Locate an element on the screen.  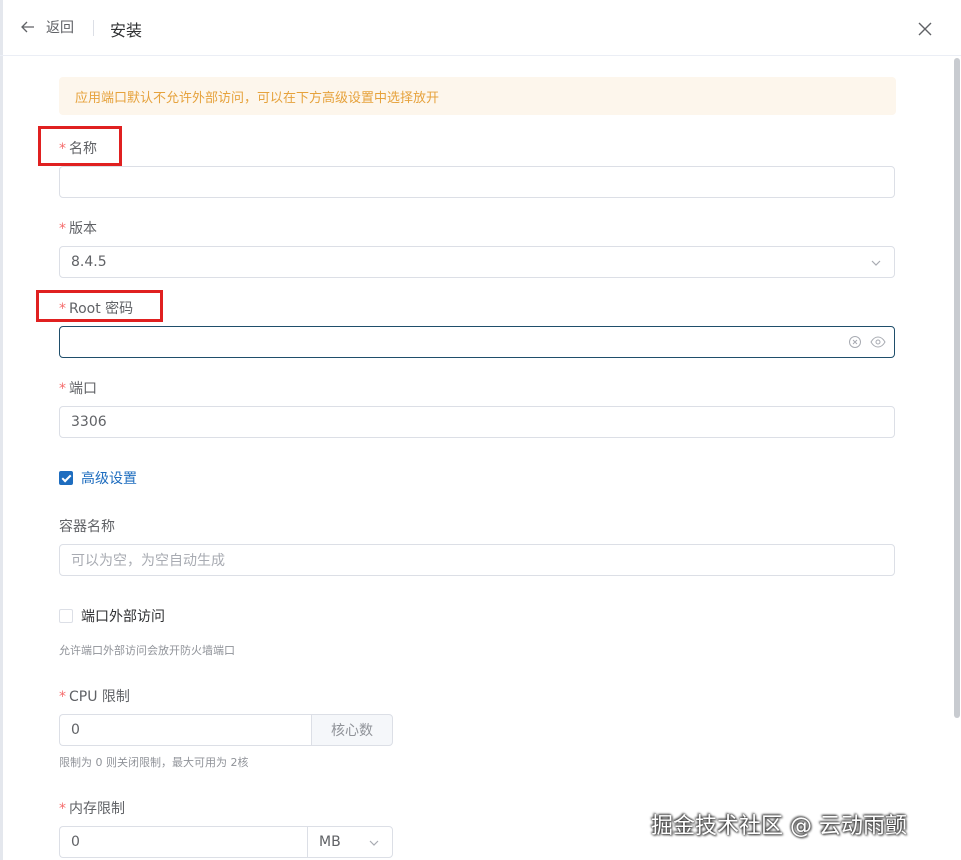
root-password-input is located at coordinates (477, 342).